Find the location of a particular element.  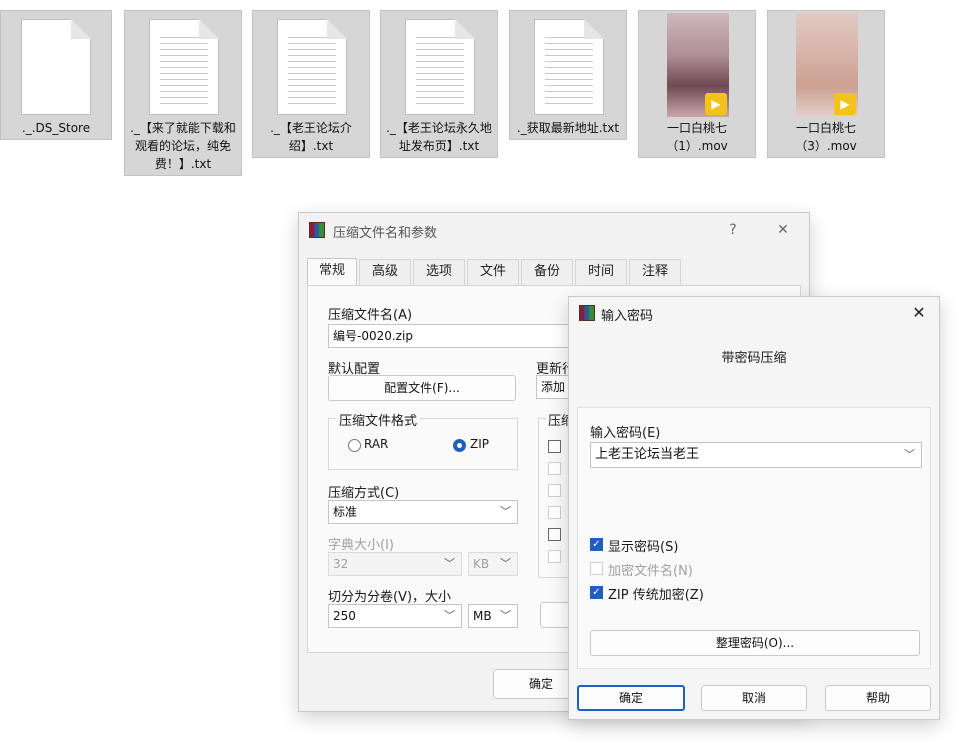

file-name: 一口白桃七（1）.mov is located at coordinates (697, 137).